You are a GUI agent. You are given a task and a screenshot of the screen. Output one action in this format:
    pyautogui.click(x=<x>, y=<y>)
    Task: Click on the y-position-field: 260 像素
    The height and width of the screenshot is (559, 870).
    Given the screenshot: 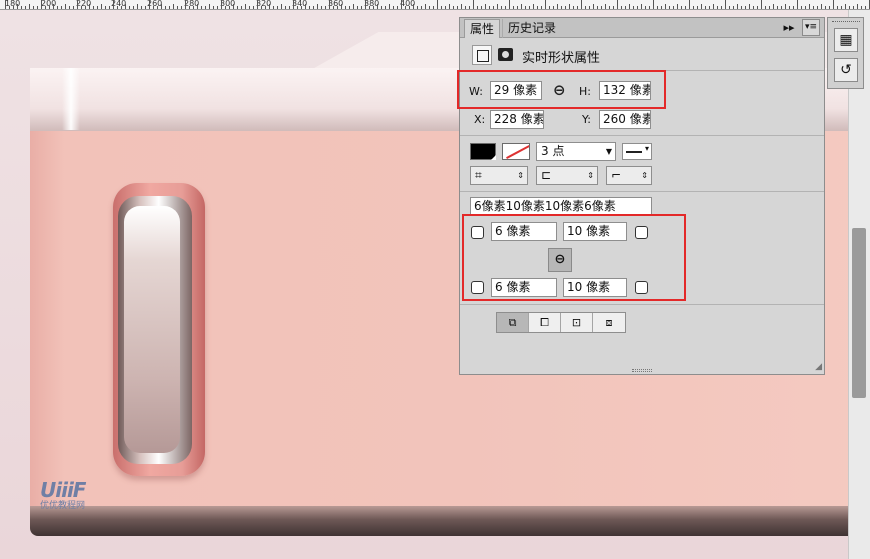 What is the action you would take?
    pyautogui.click(x=625, y=119)
    